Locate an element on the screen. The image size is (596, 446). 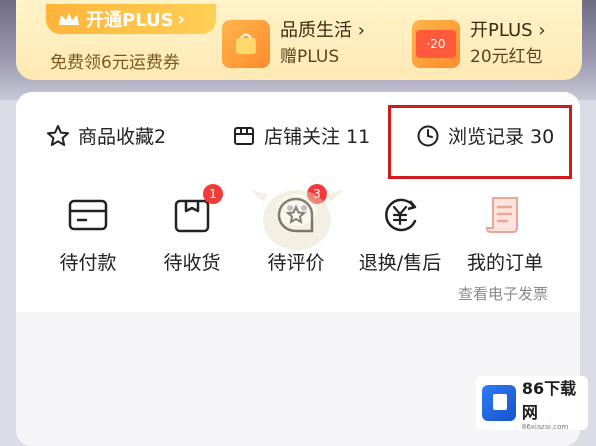
open-plus-label: 开通PLUS is located at coordinates (130, 20).